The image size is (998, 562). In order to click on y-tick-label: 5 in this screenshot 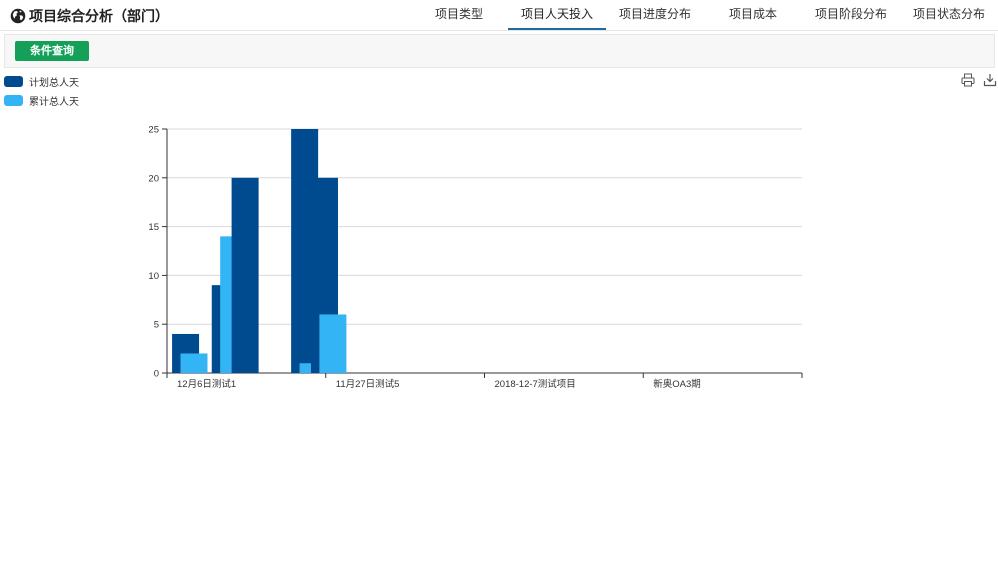, I will do `click(156, 325)`.